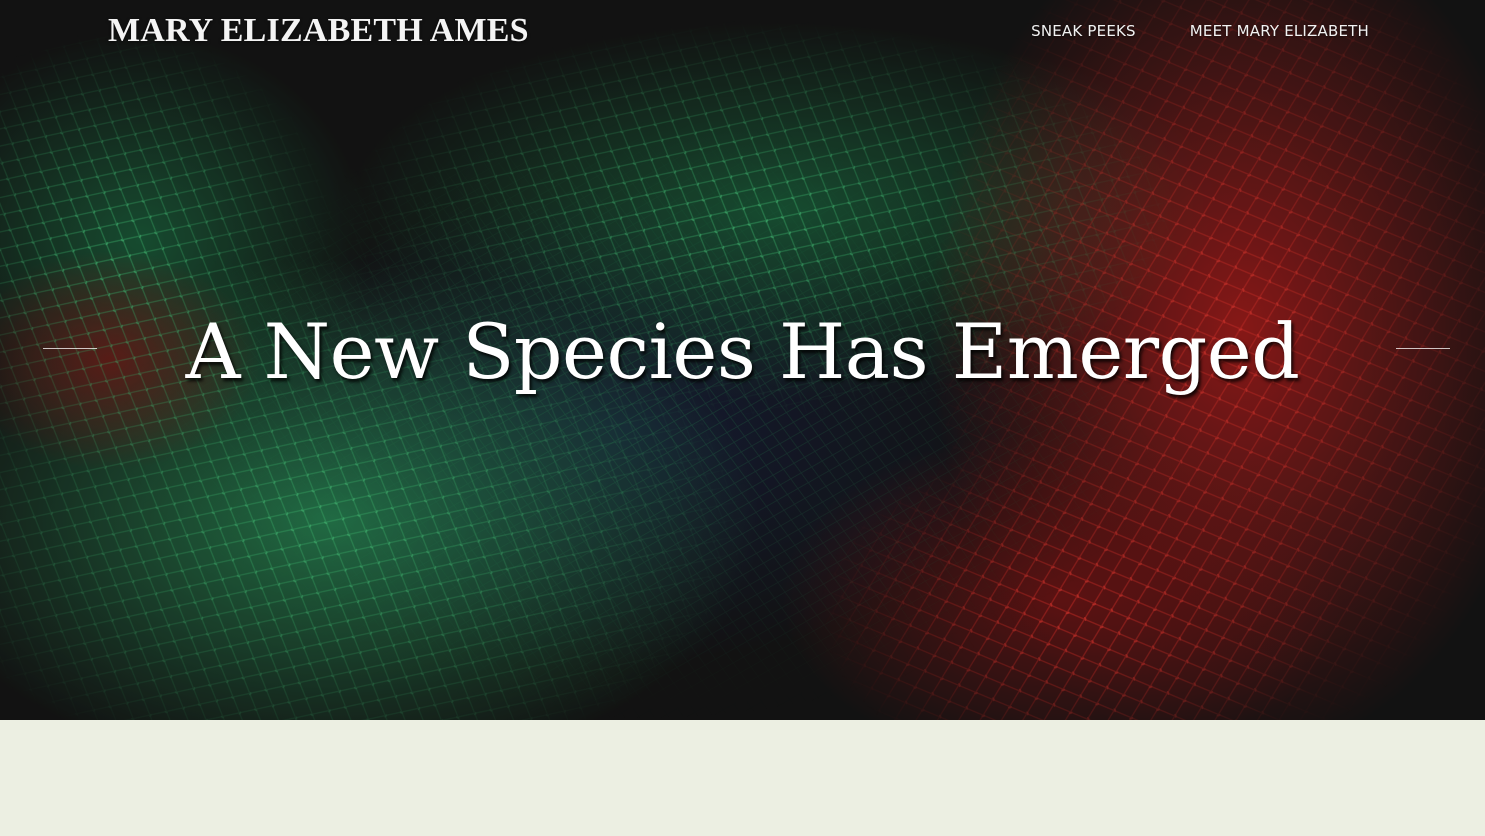 The width and height of the screenshot is (1485, 836). I want to click on content-section, so click(742, 778).